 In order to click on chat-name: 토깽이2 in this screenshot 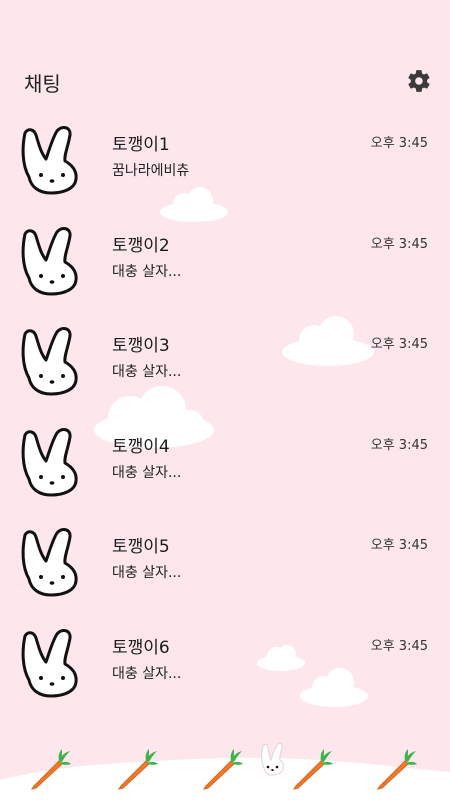, I will do `click(141, 246)`.